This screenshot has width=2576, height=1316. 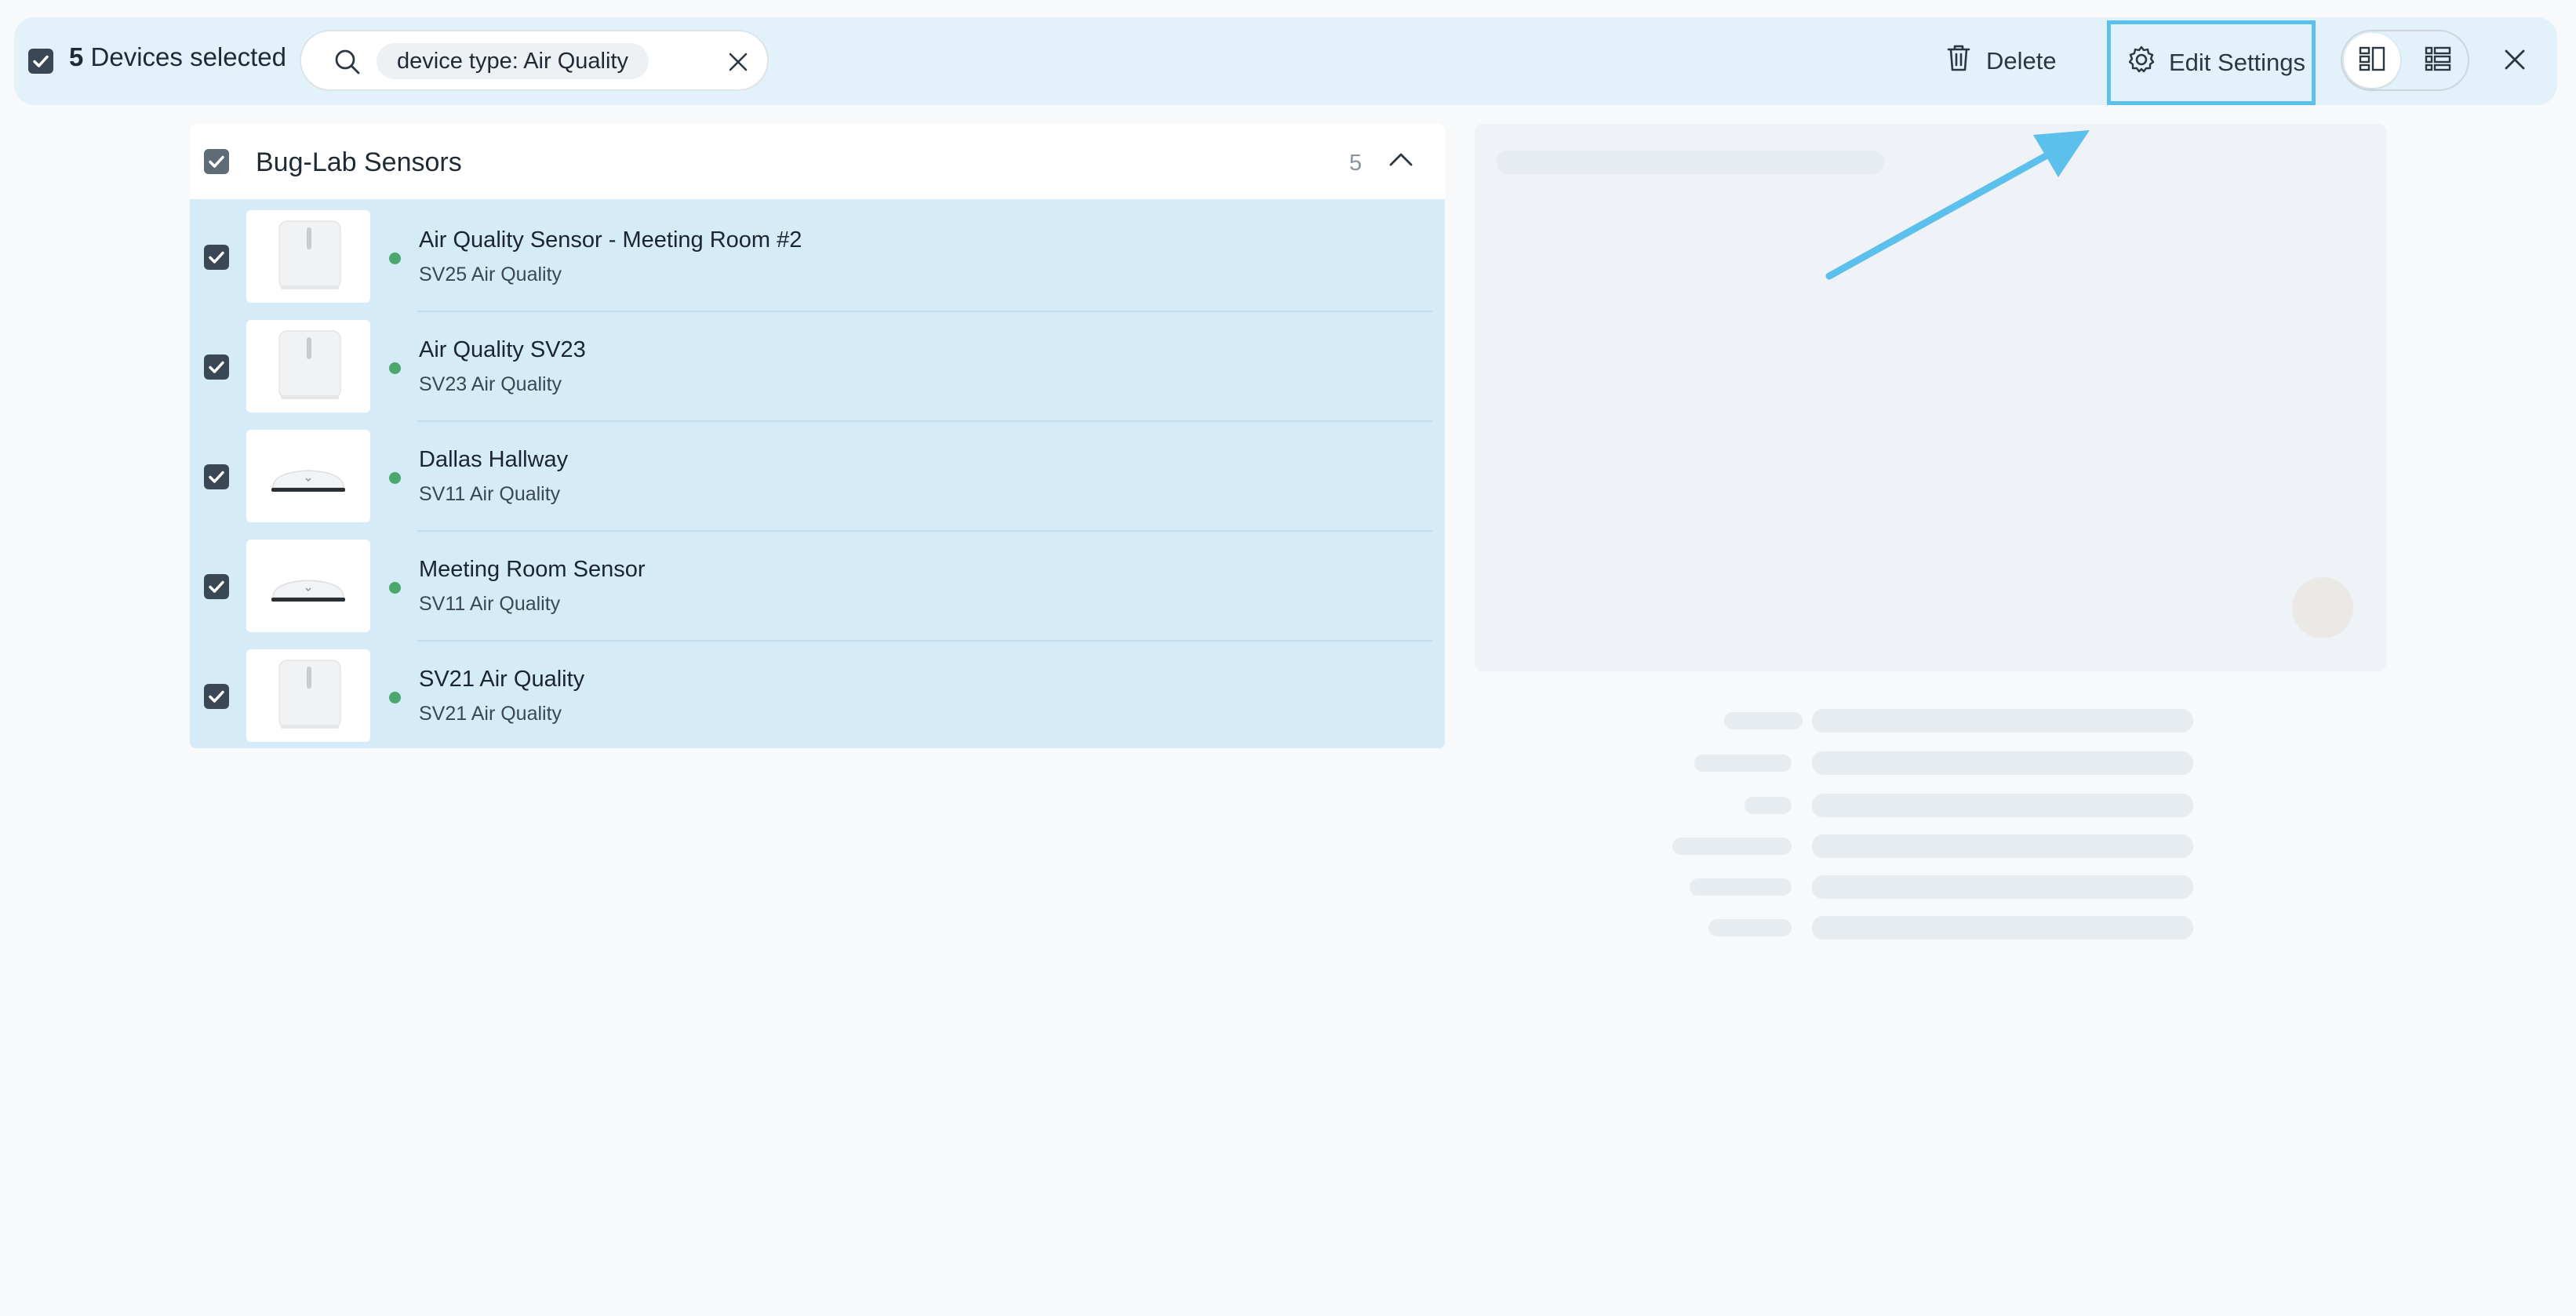 What do you see at coordinates (1958, 61) in the screenshot?
I see `trash-icon` at bounding box center [1958, 61].